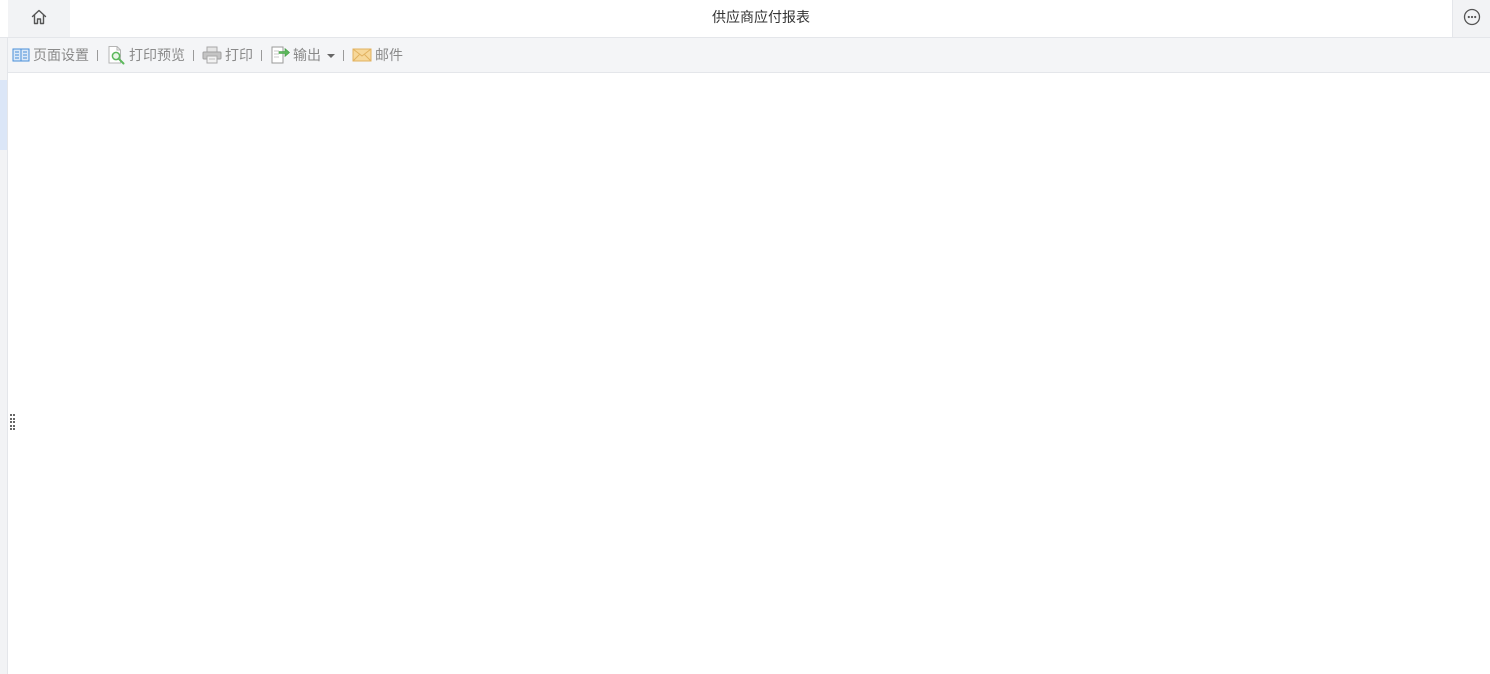 The height and width of the screenshot is (674, 1490). What do you see at coordinates (331, 55) in the screenshot?
I see `chevron-down-icon` at bounding box center [331, 55].